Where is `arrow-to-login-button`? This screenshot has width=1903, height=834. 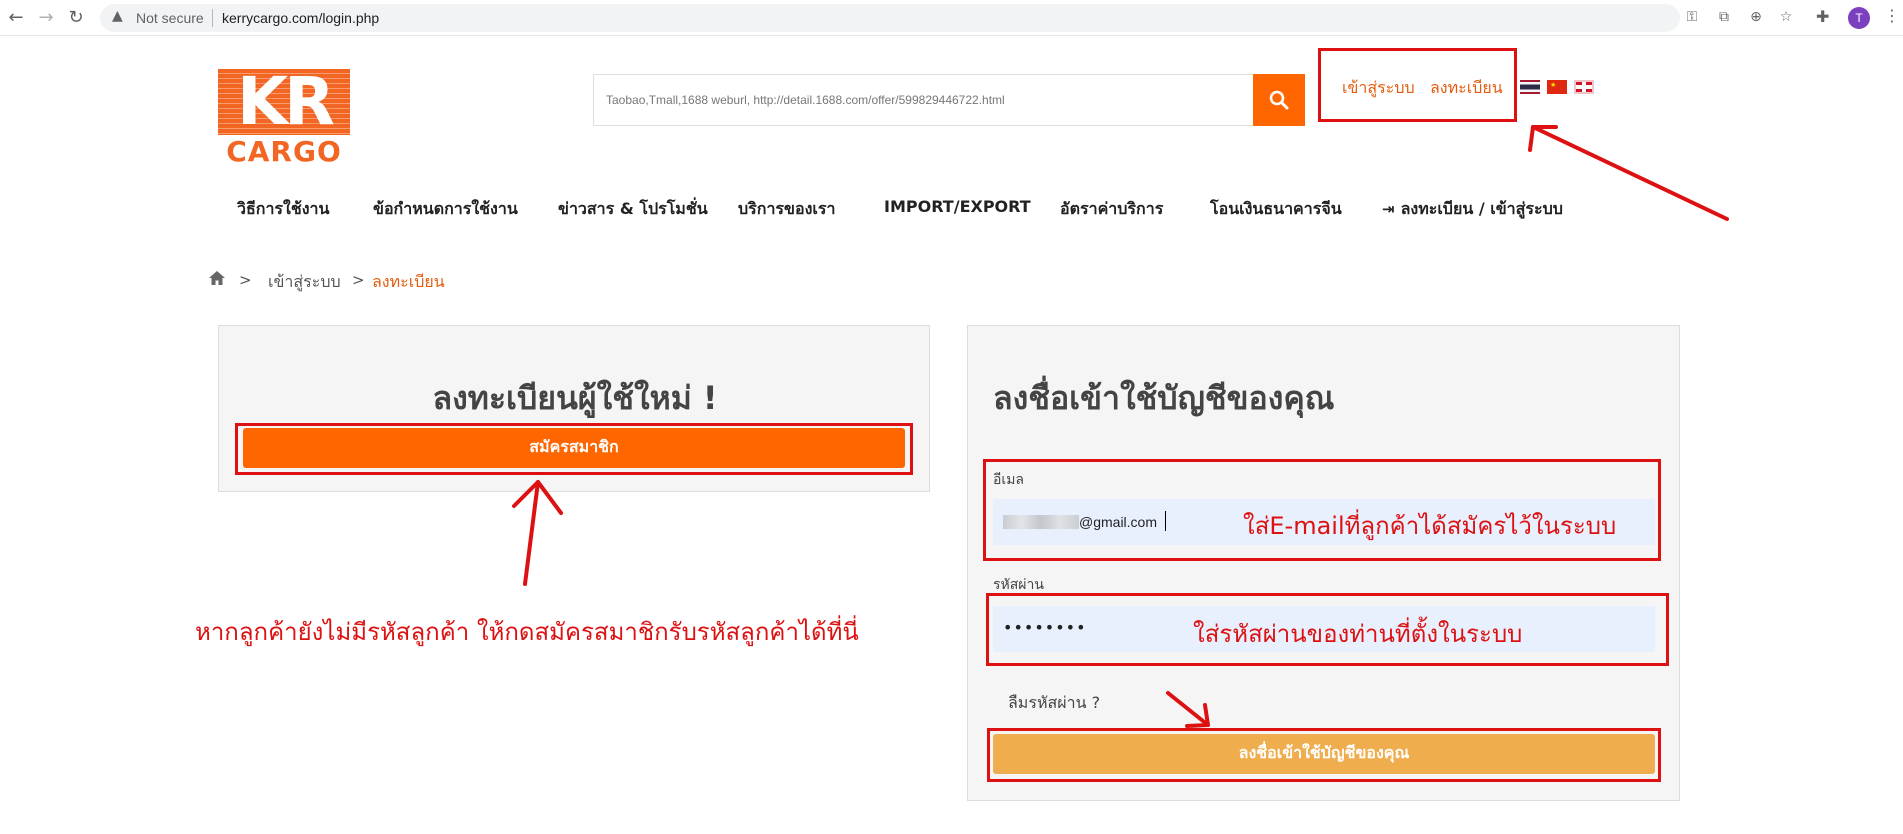
arrow-to-login-button is located at coordinates (1188, 709).